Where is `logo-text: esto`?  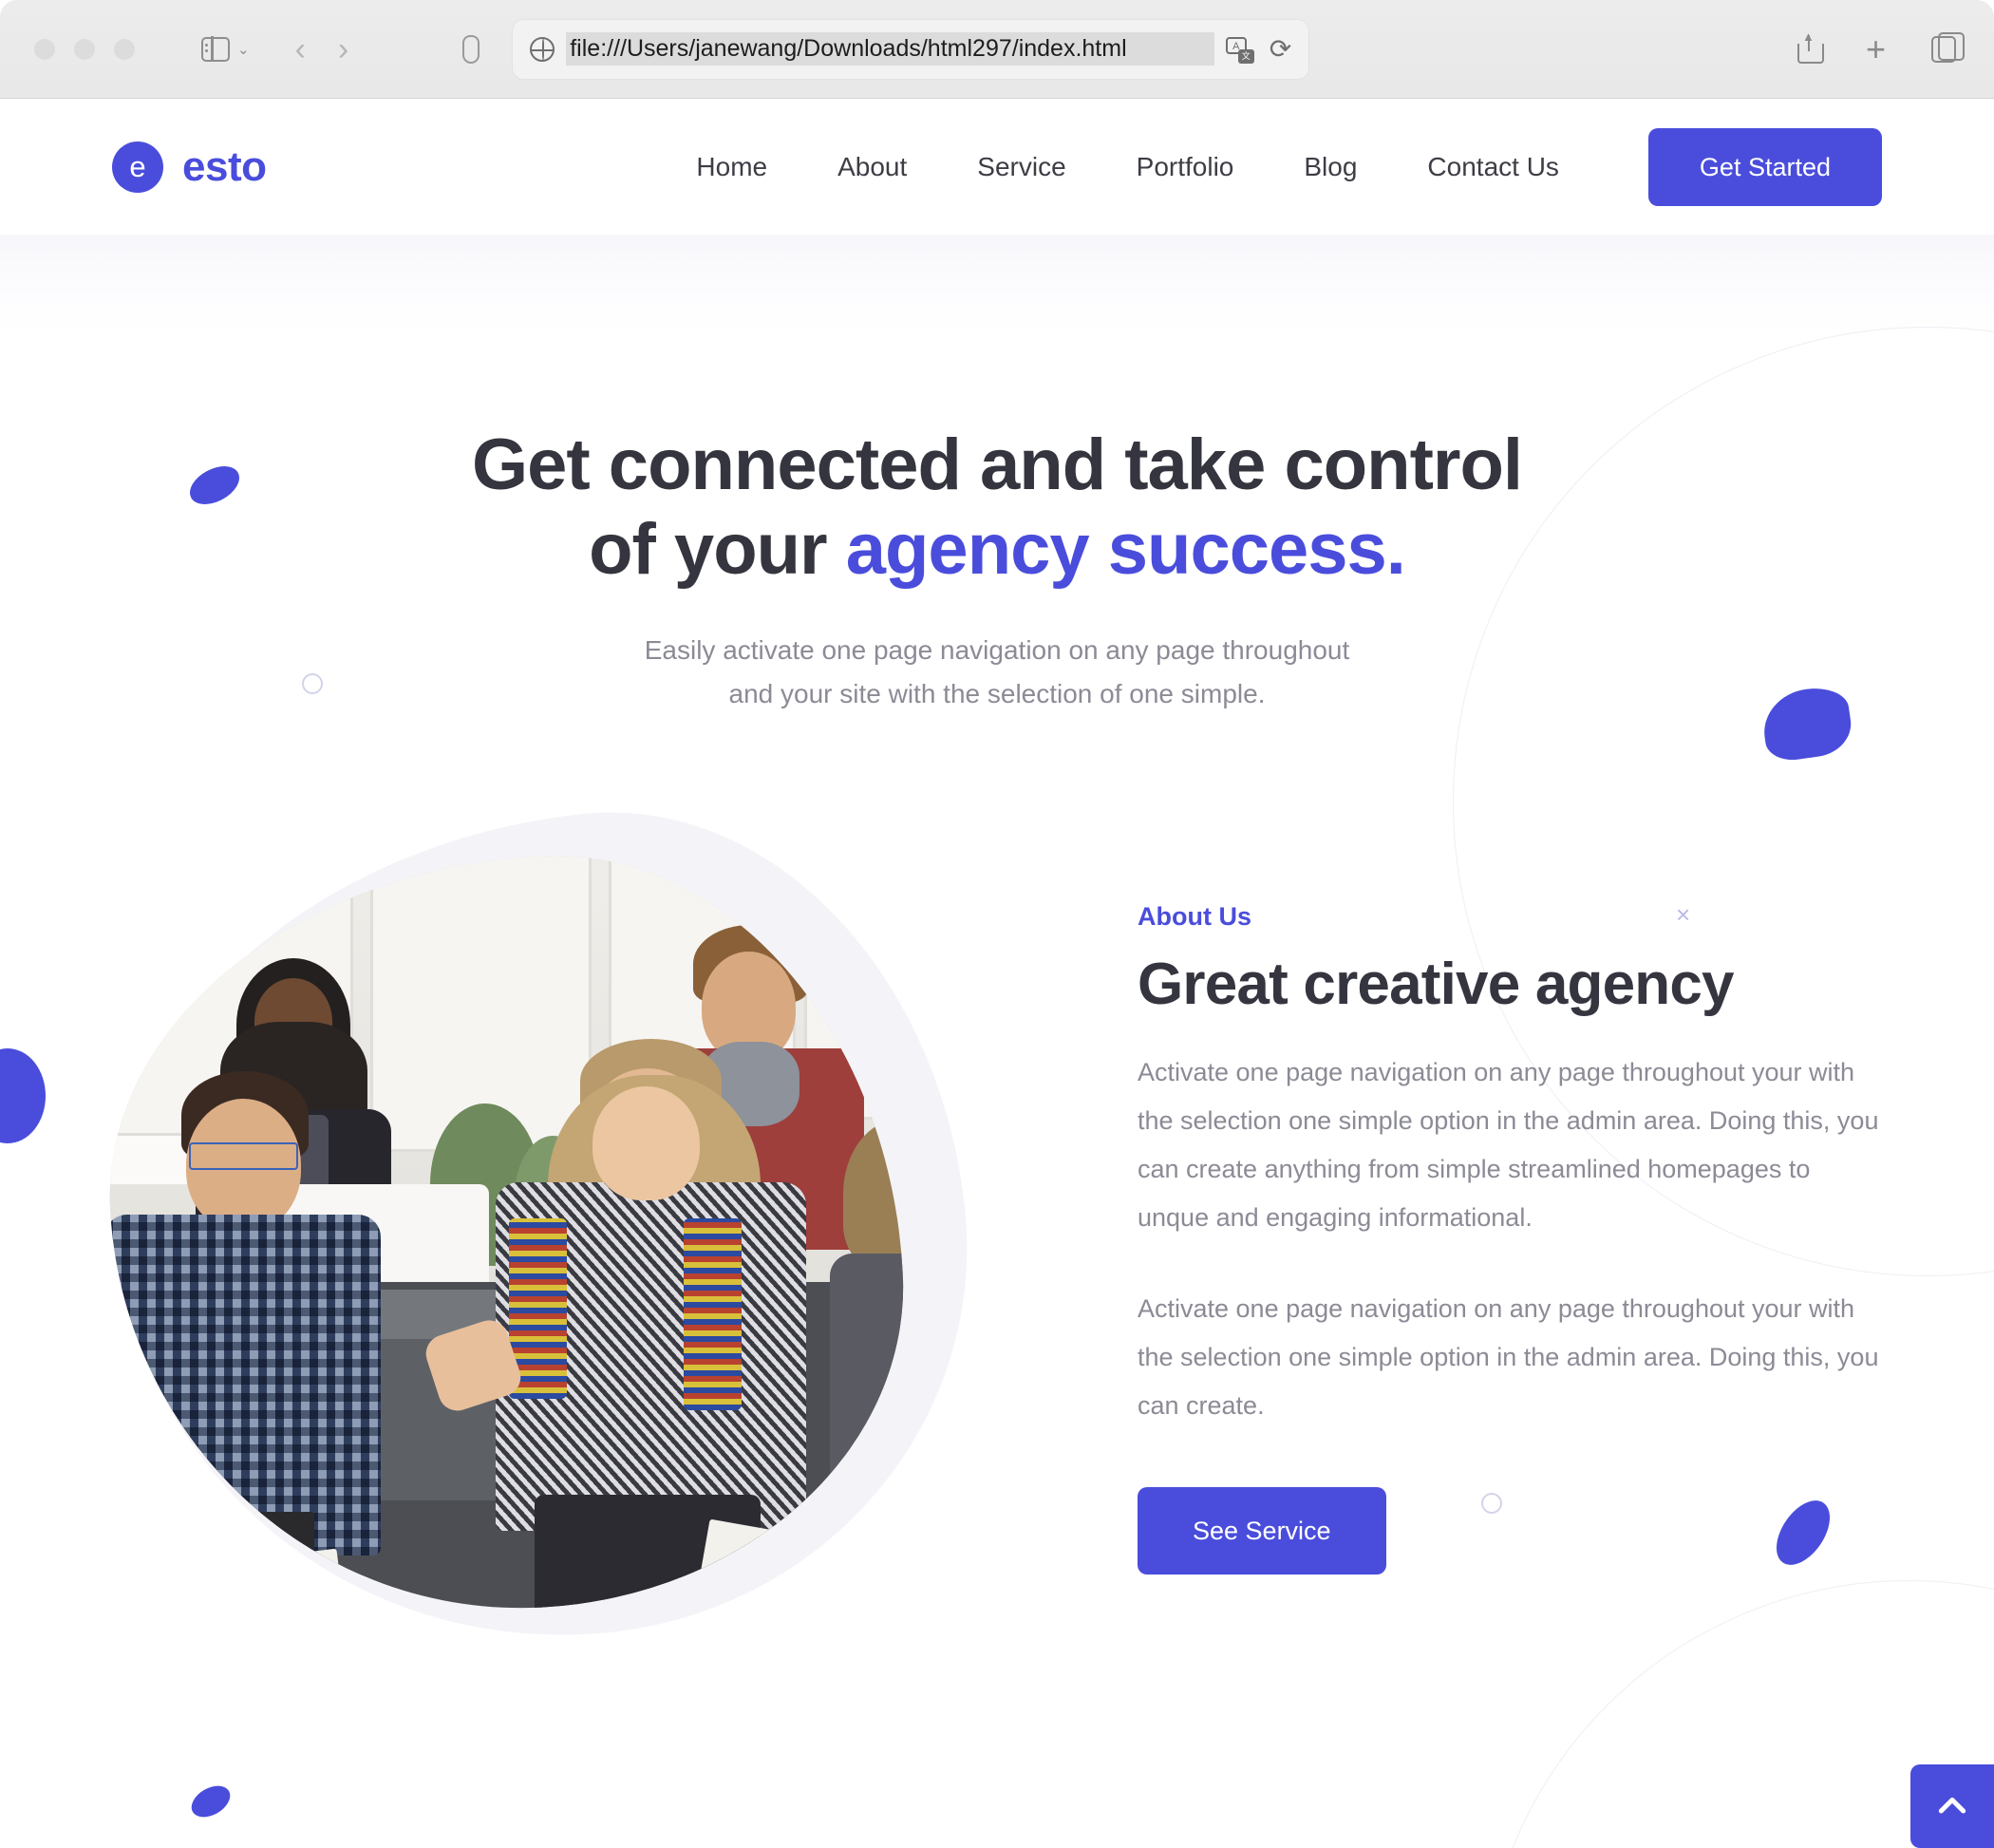
logo-text: esto is located at coordinates (225, 166).